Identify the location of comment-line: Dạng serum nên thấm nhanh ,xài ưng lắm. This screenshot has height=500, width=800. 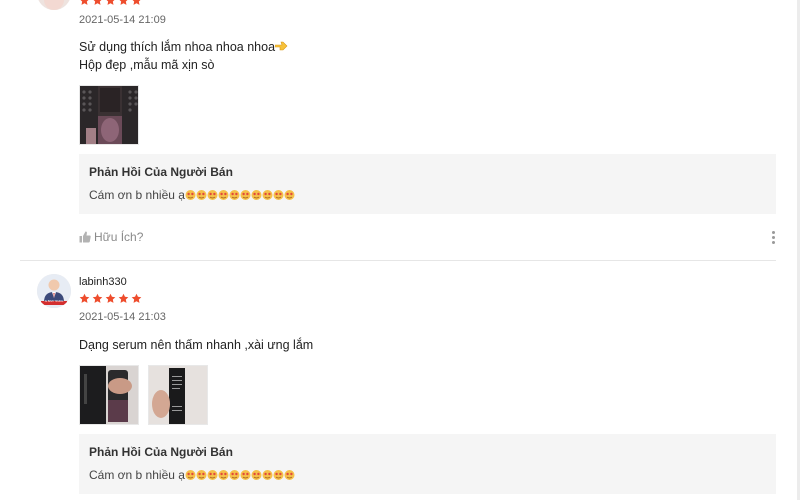
(196, 345).